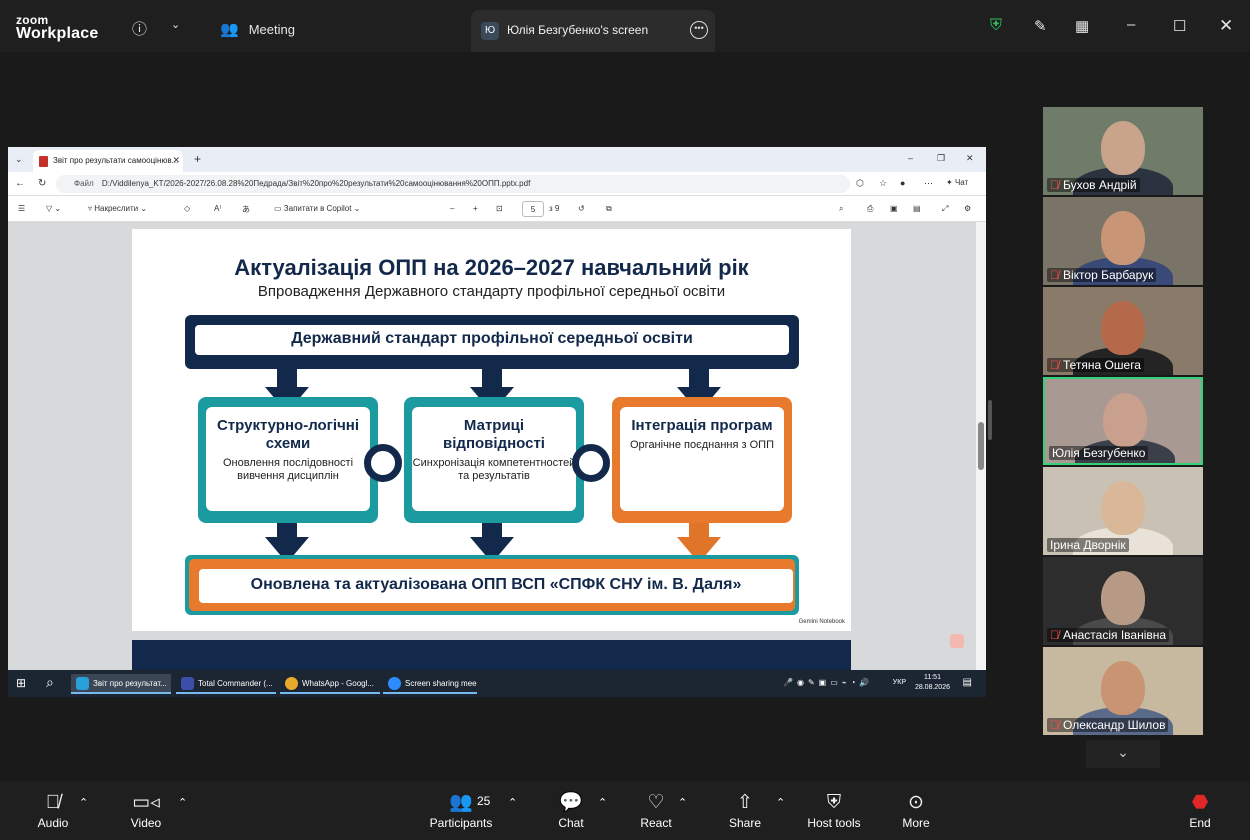 The height and width of the screenshot is (840, 1250). What do you see at coordinates (484, 801) in the screenshot?
I see `participants-count-badge: 25` at bounding box center [484, 801].